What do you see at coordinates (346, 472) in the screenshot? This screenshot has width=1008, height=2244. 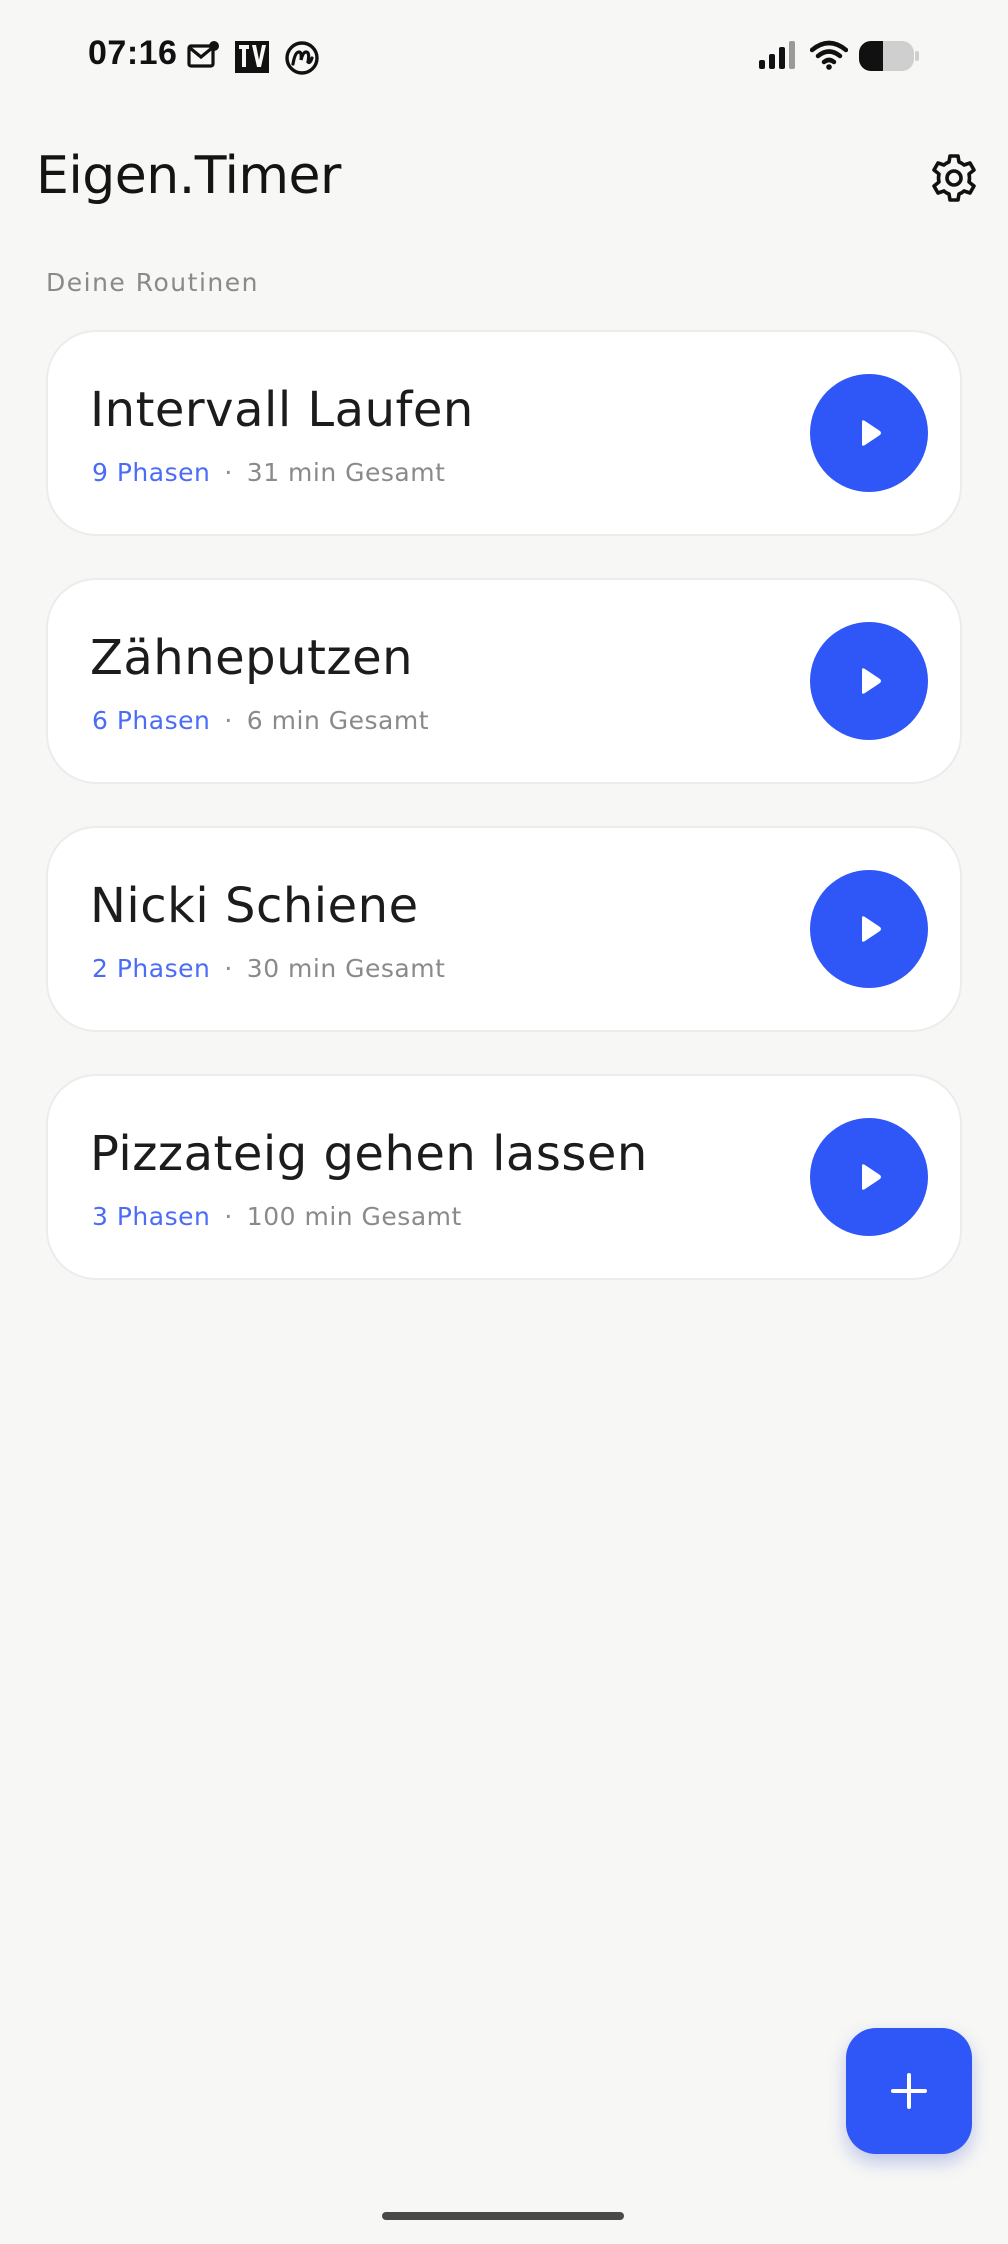 I see `routine-total-duration: 31 min Gesamt` at bounding box center [346, 472].